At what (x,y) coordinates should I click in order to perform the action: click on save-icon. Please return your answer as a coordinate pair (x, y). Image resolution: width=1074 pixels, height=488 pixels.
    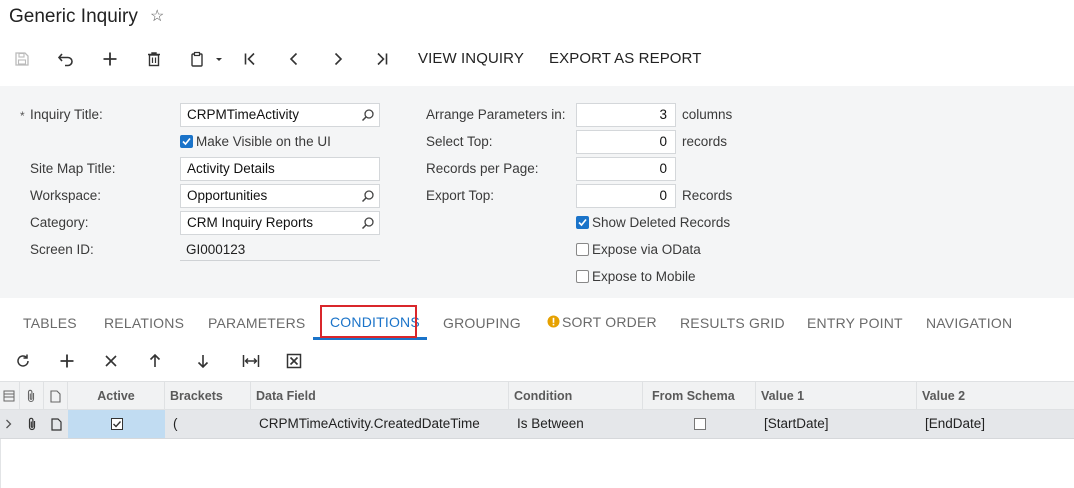
    Looking at the image, I should click on (22, 59).